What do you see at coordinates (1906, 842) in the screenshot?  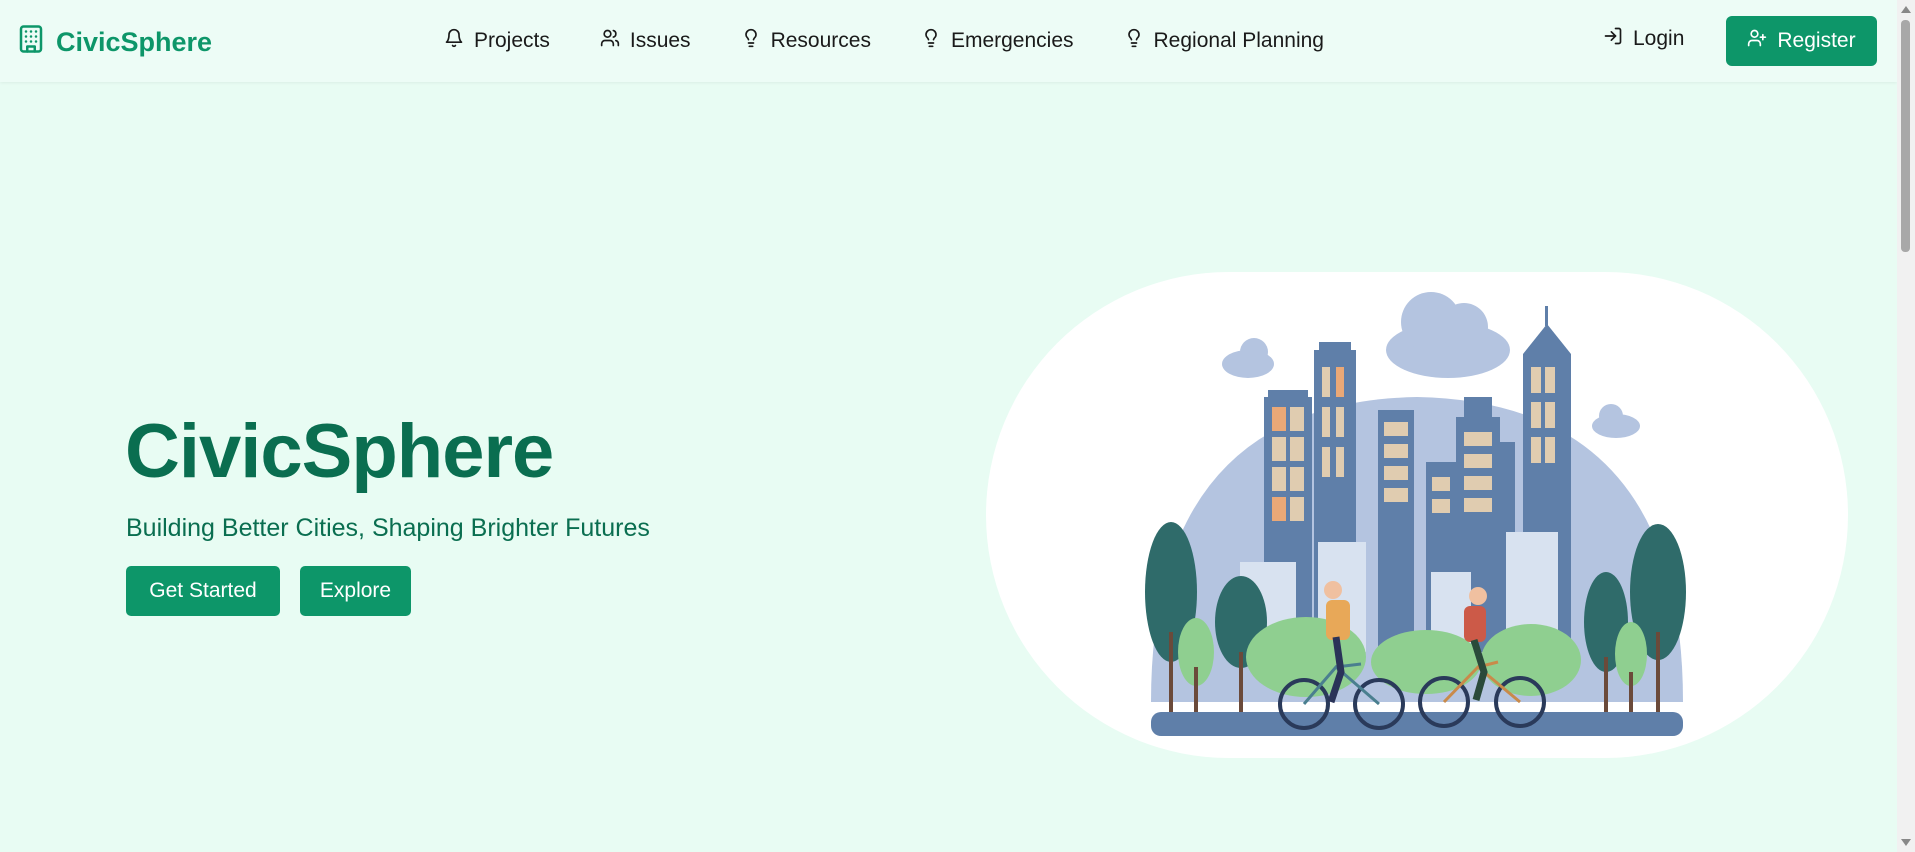 I see `scroll-down-arrow-icon` at bounding box center [1906, 842].